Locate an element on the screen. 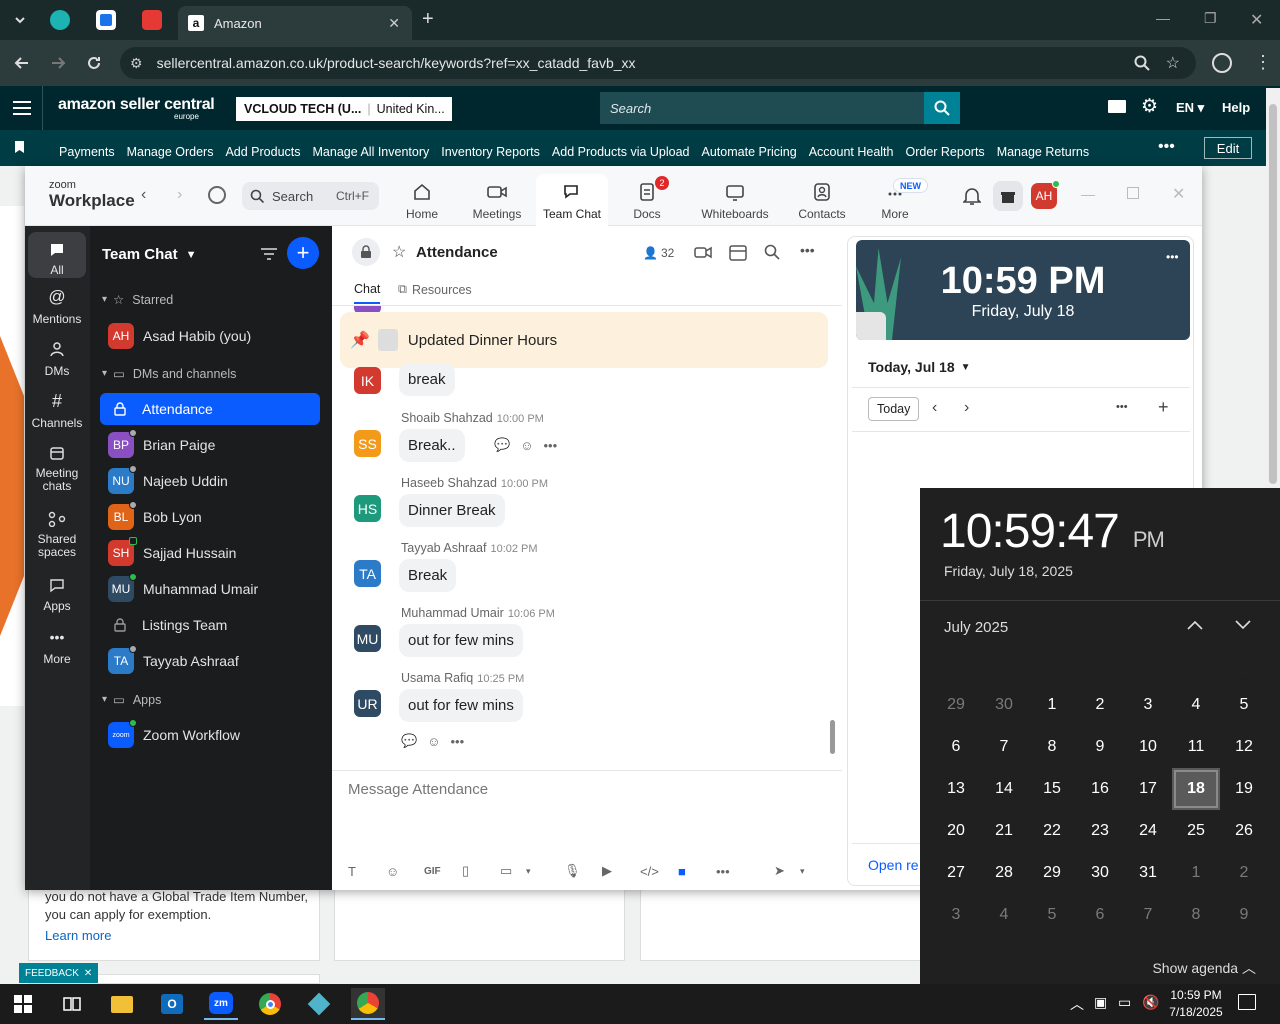  calendar-day: 2 is located at coordinates (1100, 705).